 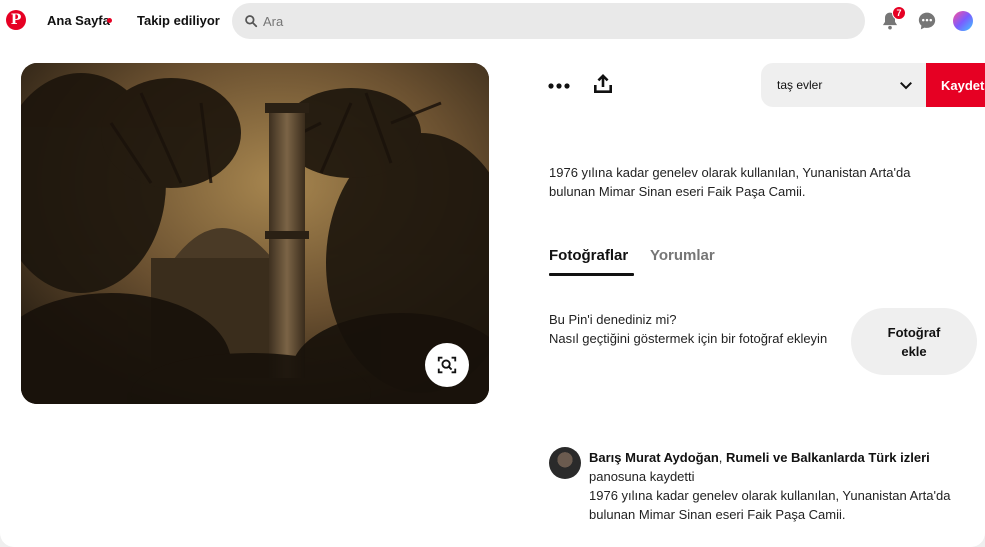 I want to click on tried-pin-title: Bu Pin'i denediniz mi?, so click(x=613, y=319).